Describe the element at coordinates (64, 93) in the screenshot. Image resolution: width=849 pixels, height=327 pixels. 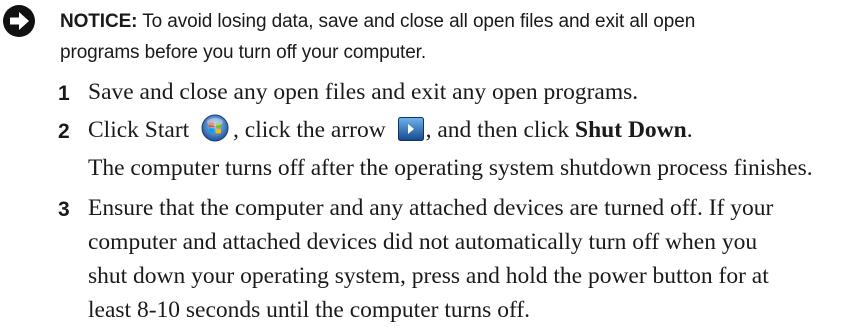
I see `step-number: 1` at that location.